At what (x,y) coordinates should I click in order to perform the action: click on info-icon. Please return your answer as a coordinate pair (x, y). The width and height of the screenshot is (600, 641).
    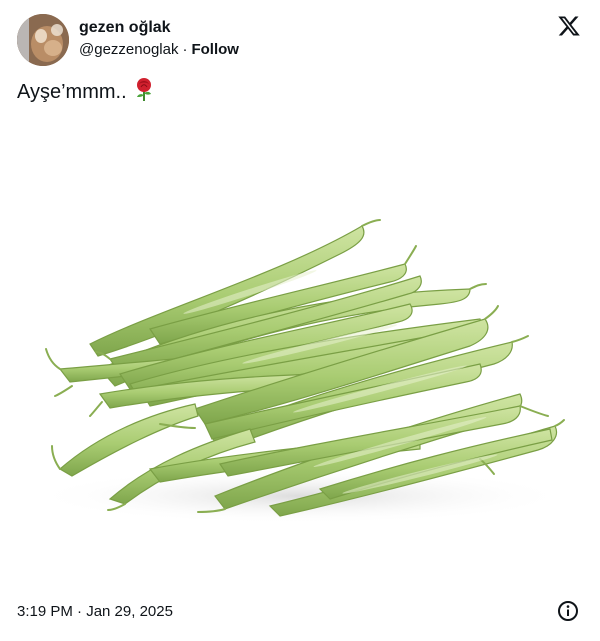
    Looking at the image, I should click on (568, 611).